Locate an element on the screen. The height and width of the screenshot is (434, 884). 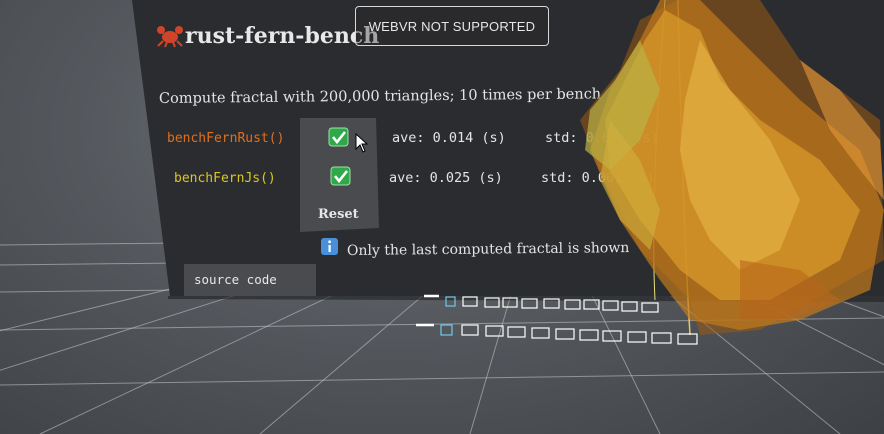
bench-name-js: benchFernJs() is located at coordinates (225, 178).